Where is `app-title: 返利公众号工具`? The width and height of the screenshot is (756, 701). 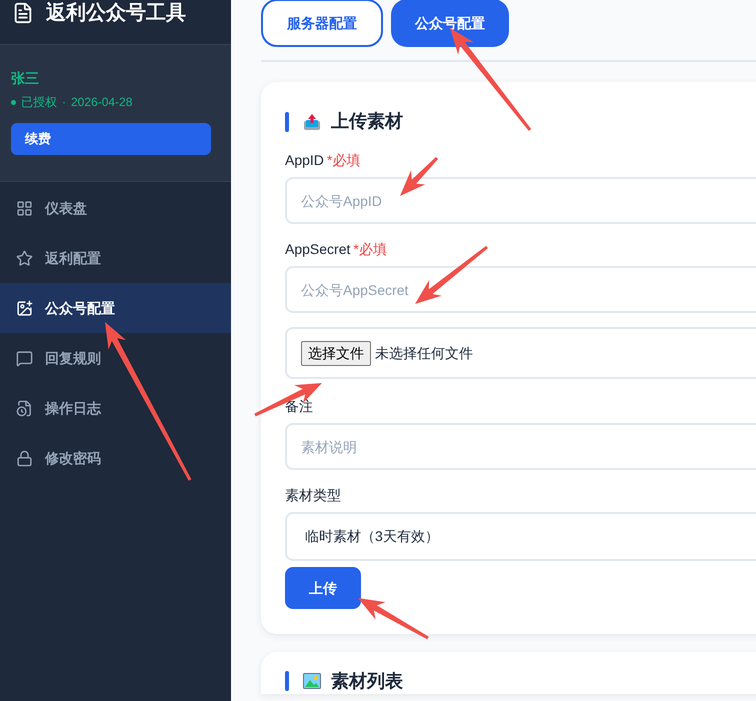 app-title: 返利公众号工具 is located at coordinates (116, 13).